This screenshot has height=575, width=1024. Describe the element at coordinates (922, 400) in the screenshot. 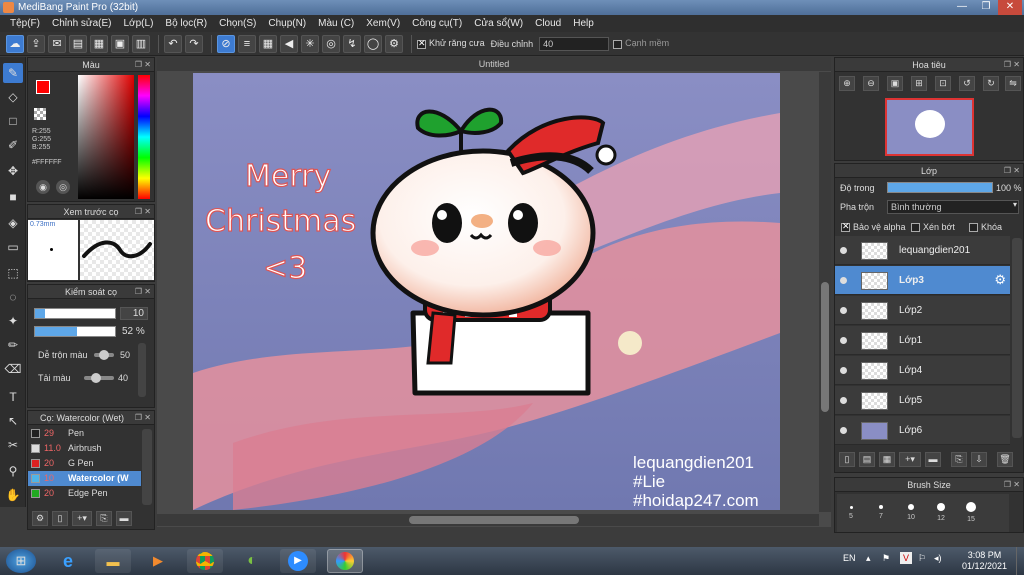

I see `layer-row: Lớp5` at that location.